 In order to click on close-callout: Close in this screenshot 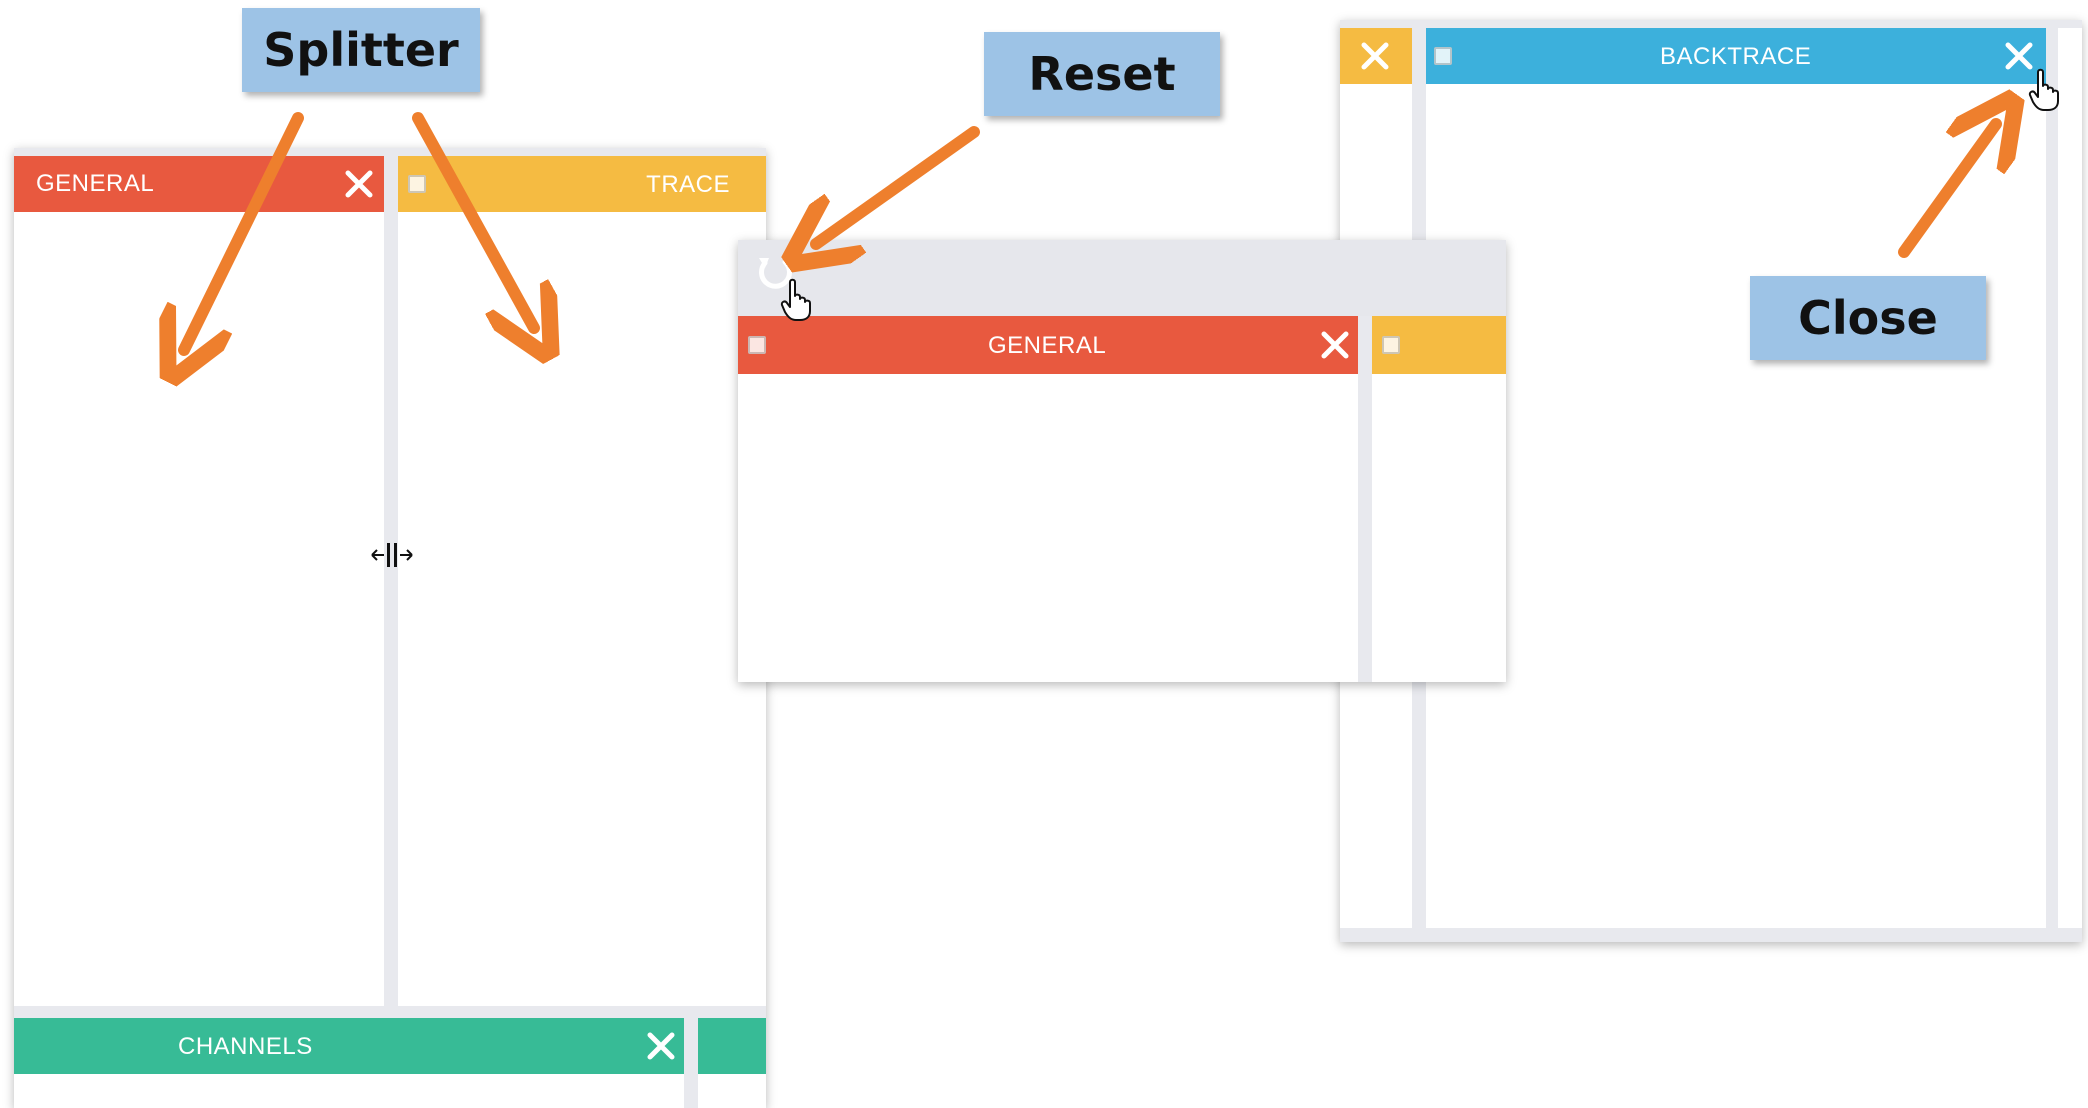, I will do `click(1868, 318)`.